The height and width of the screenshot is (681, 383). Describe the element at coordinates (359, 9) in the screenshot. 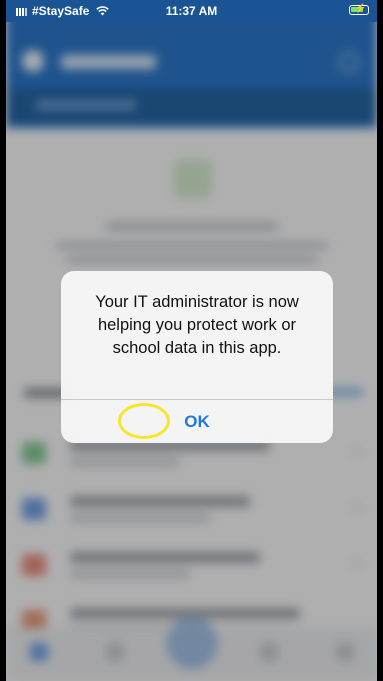

I see `battery-charging-icon: ⚡` at that location.